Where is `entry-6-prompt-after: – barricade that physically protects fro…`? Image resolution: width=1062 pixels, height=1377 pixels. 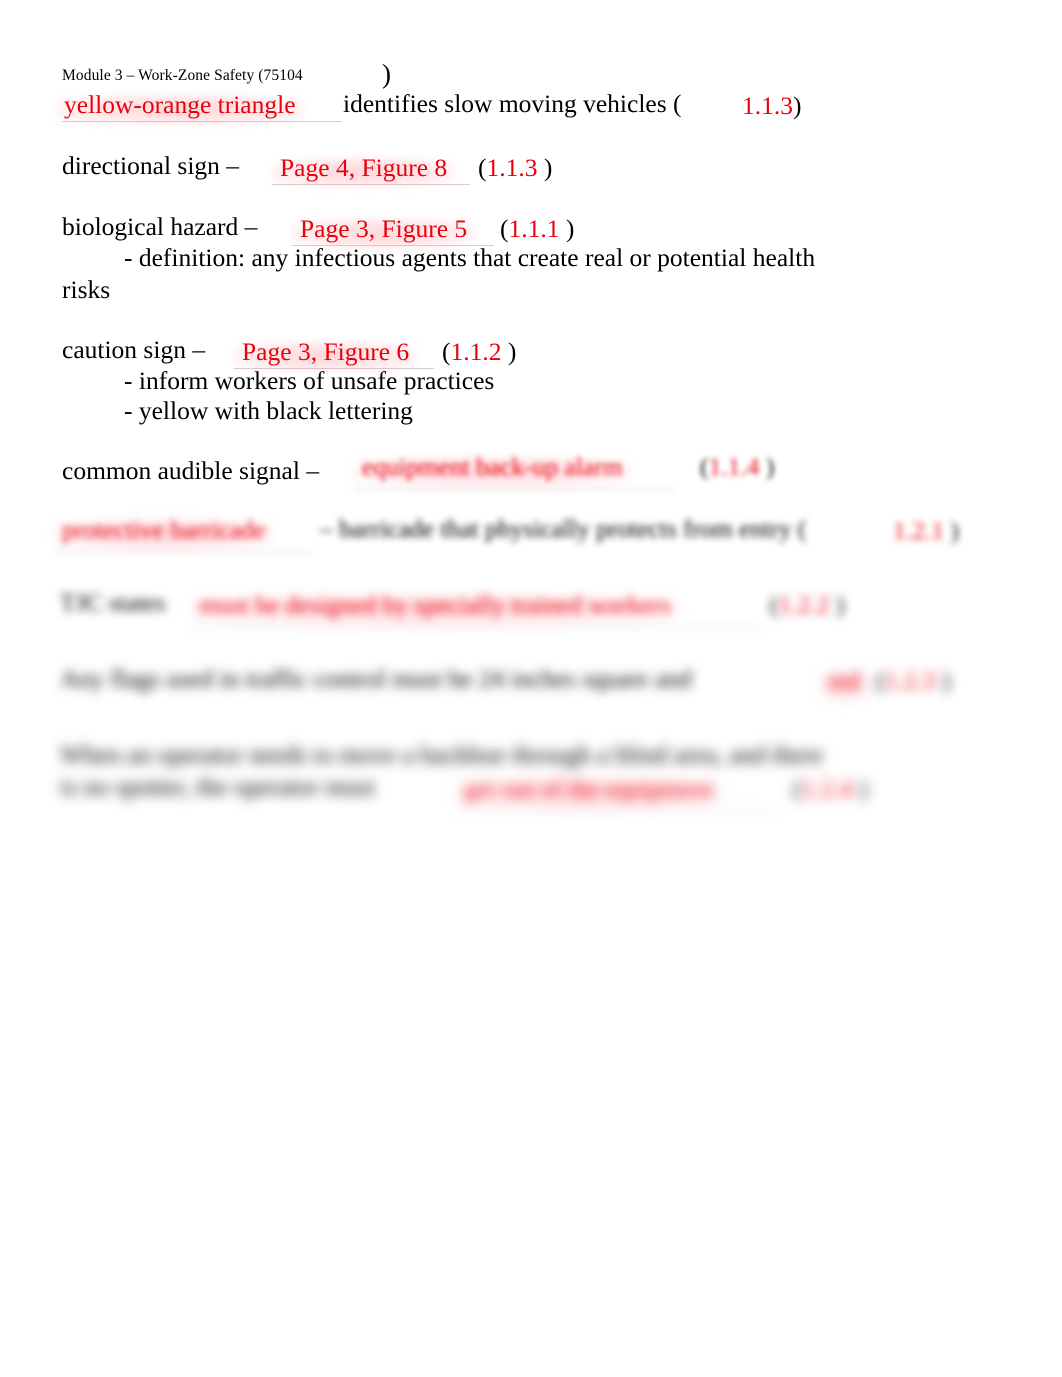 entry-6-prompt-after: – barricade that physically protects fro… is located at coordinates (563, 528).